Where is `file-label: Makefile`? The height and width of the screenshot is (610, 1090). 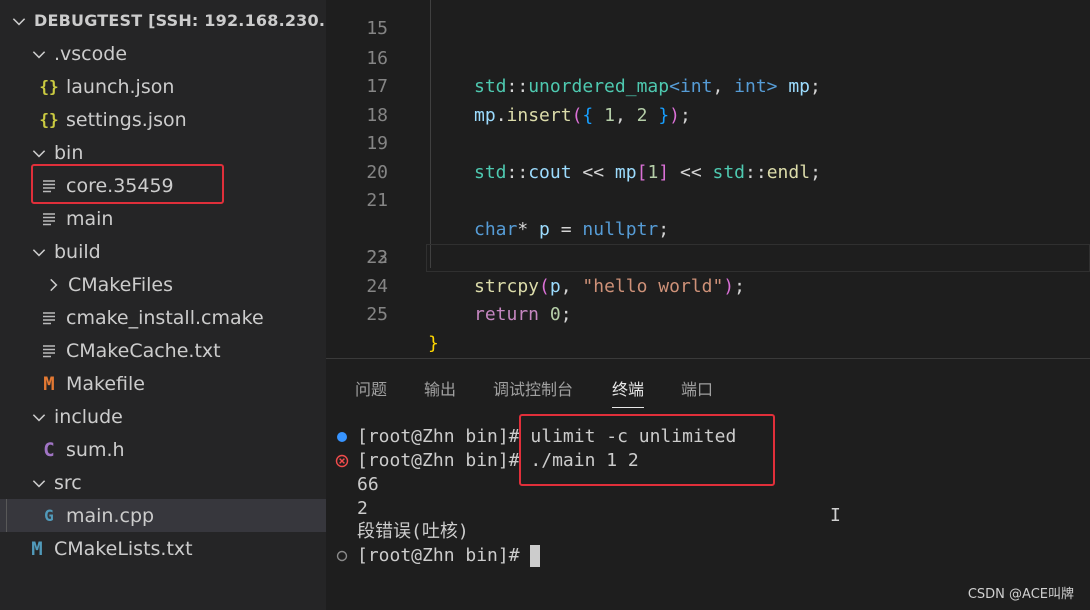 file-label: Makefile is located at coordinates (105, 383).